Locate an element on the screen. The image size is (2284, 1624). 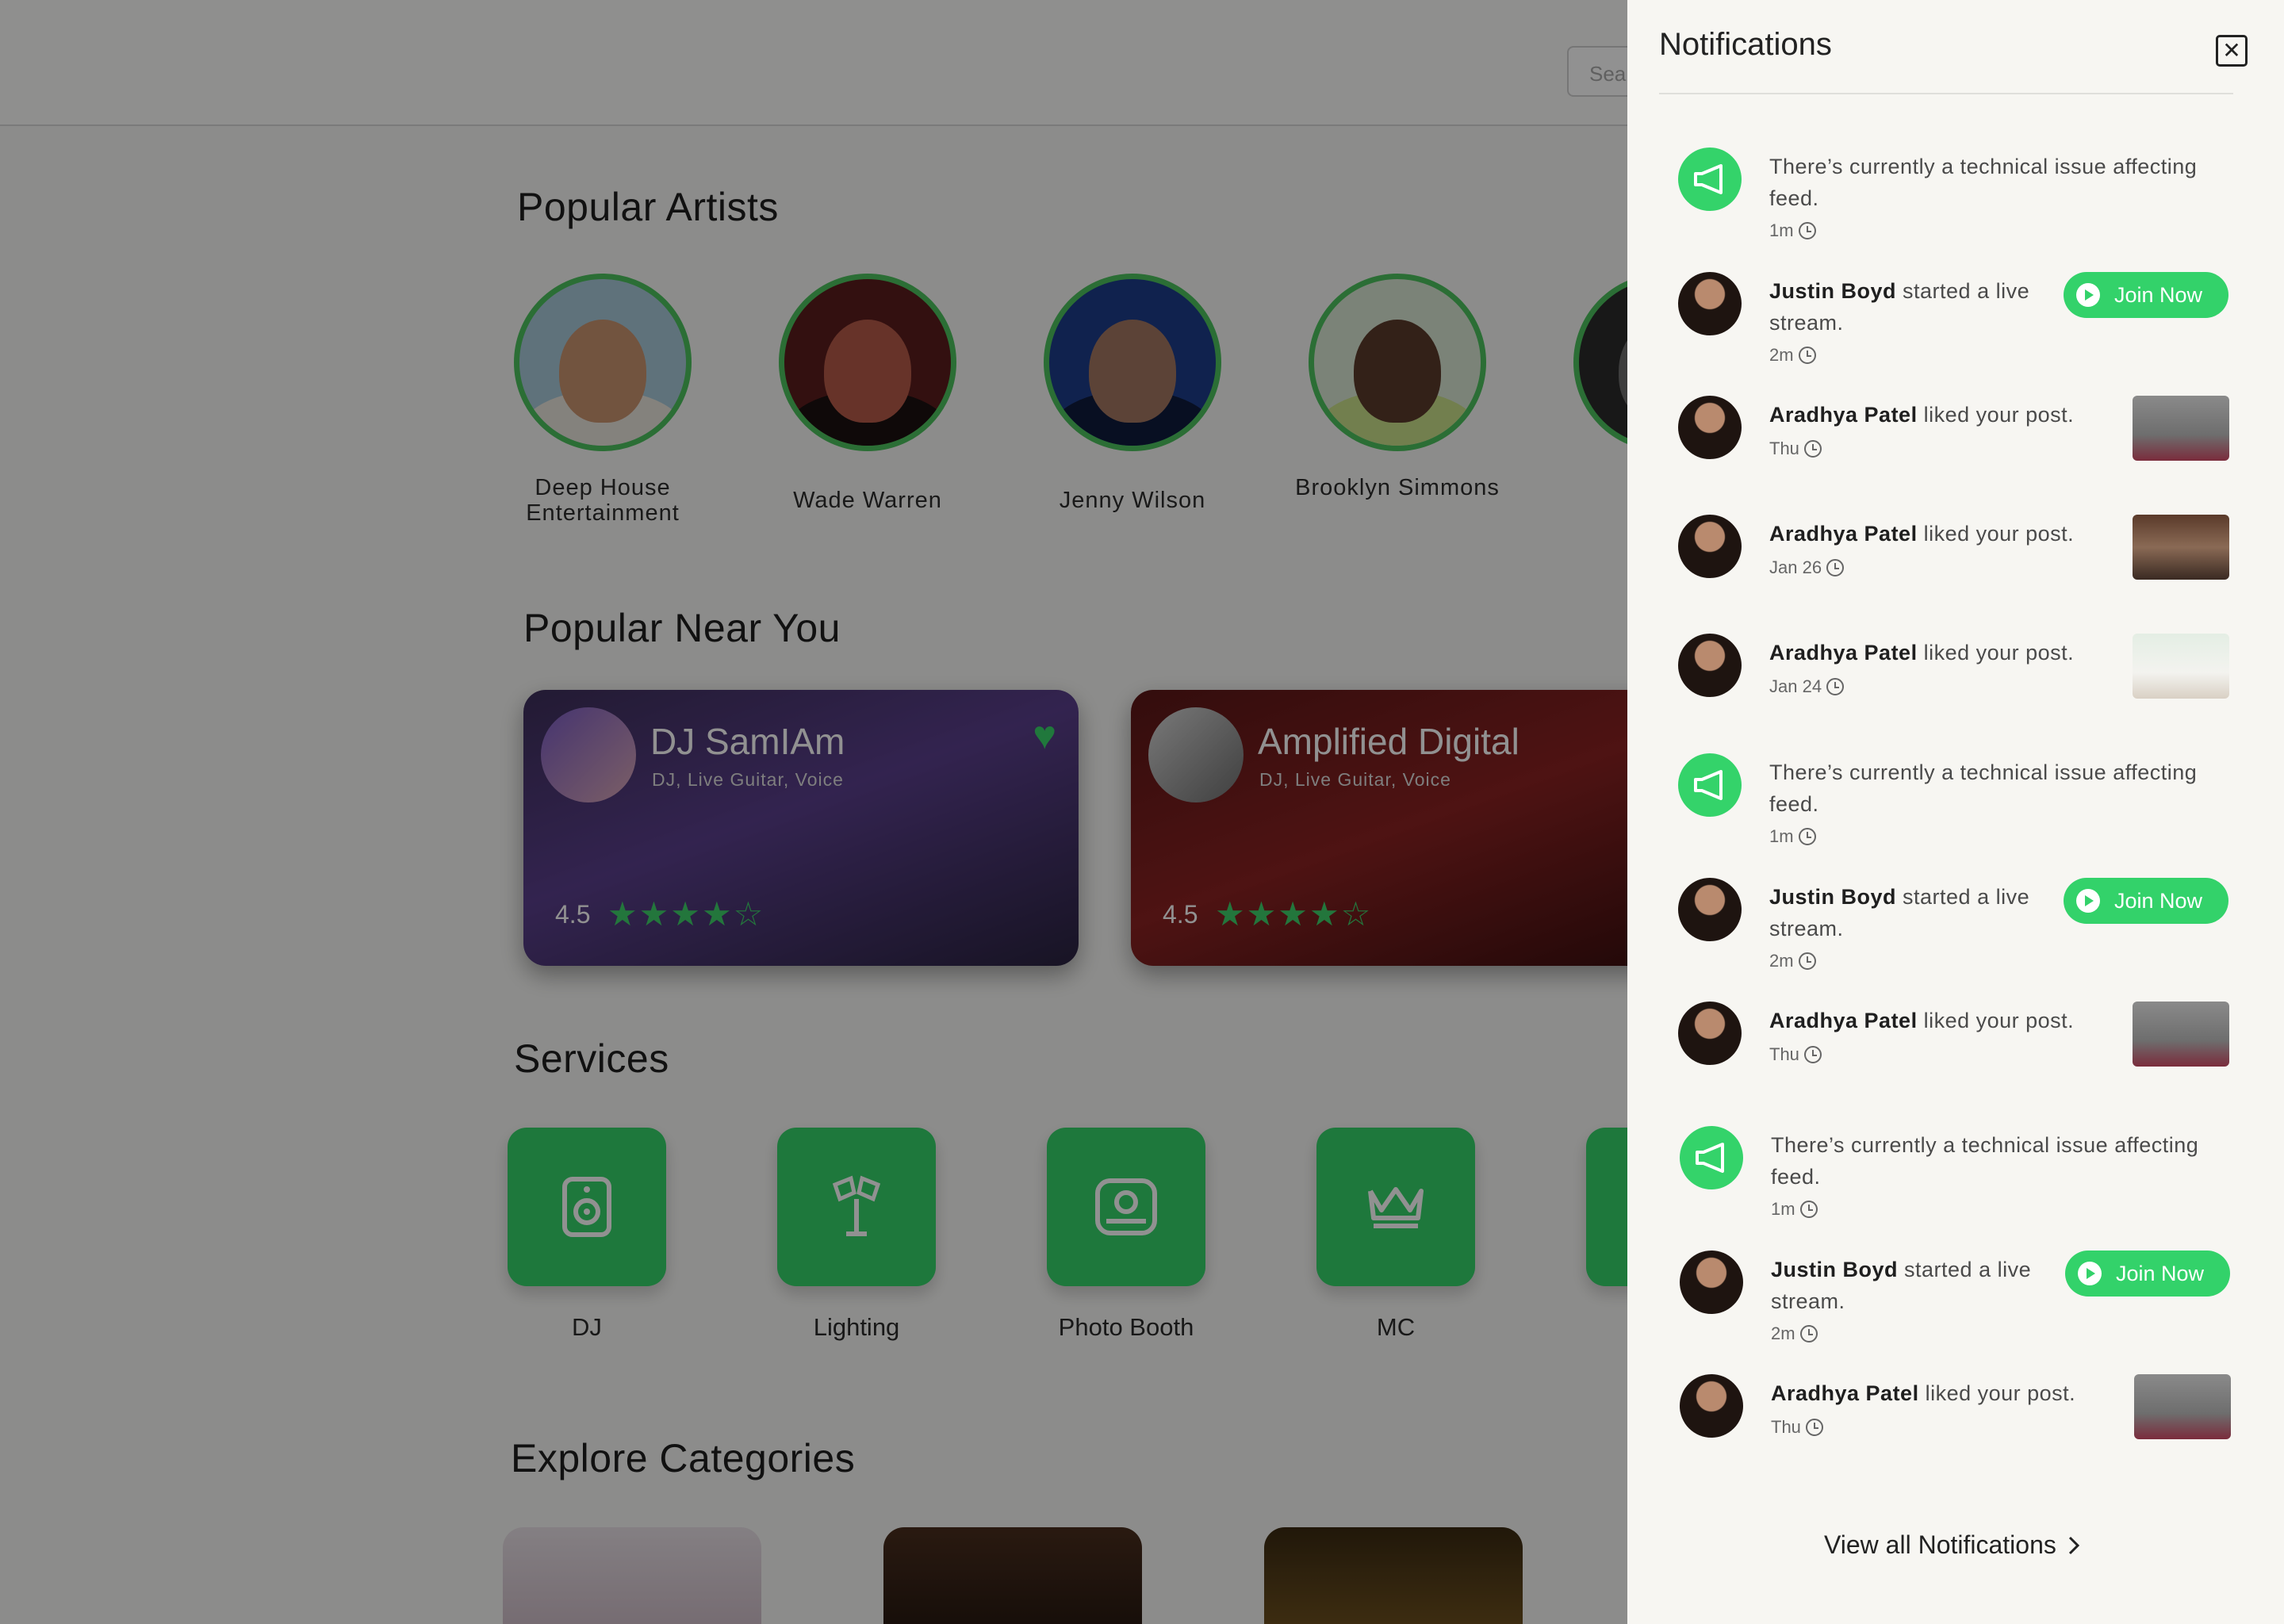
notification-time: Jan 26 is located at coordinates (1807, 567).